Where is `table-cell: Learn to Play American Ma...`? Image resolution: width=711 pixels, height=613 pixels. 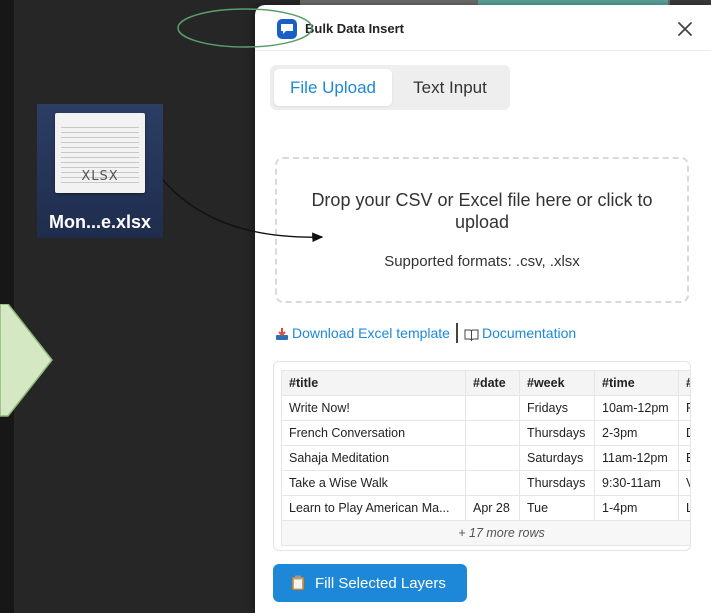
table-cell: Learn to Play American Ma... is located at coordinates (373, 508).